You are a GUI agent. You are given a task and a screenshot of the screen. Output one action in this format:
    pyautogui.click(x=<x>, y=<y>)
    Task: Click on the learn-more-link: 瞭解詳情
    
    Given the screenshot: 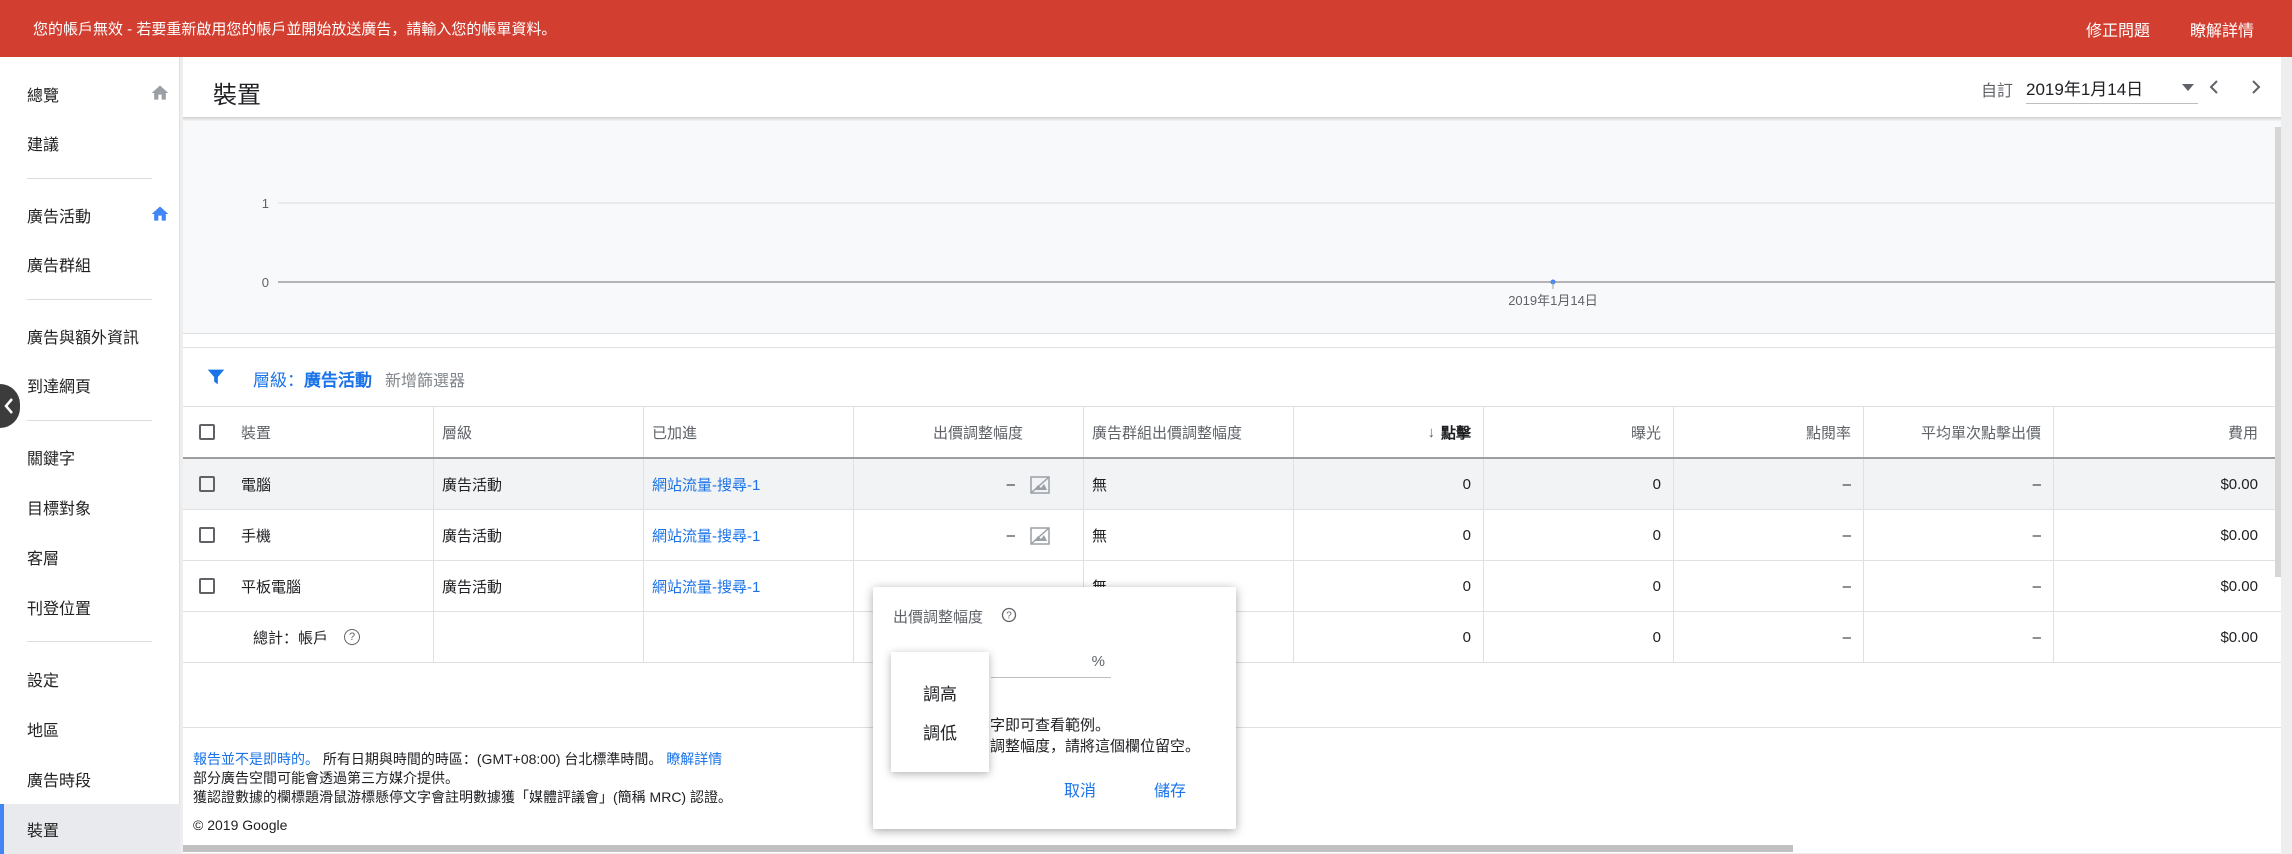 What is the action you would take?
    pyautogui.click(x=2222, y=29)
    